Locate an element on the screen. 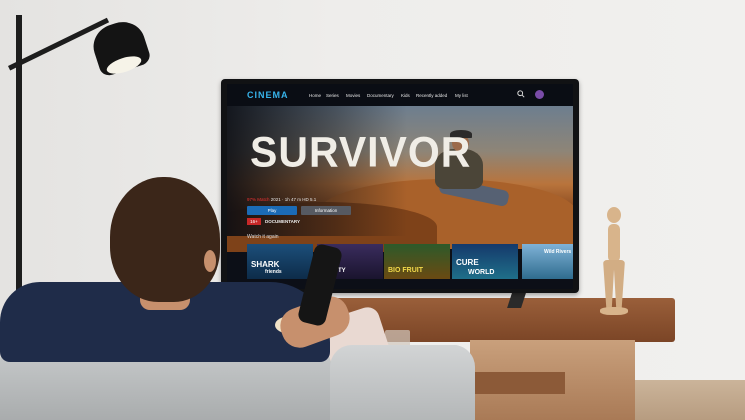 The height and width of the screenshot is (420, 745). streaming-logo: CINEMA is located at coordinates (268, 95).